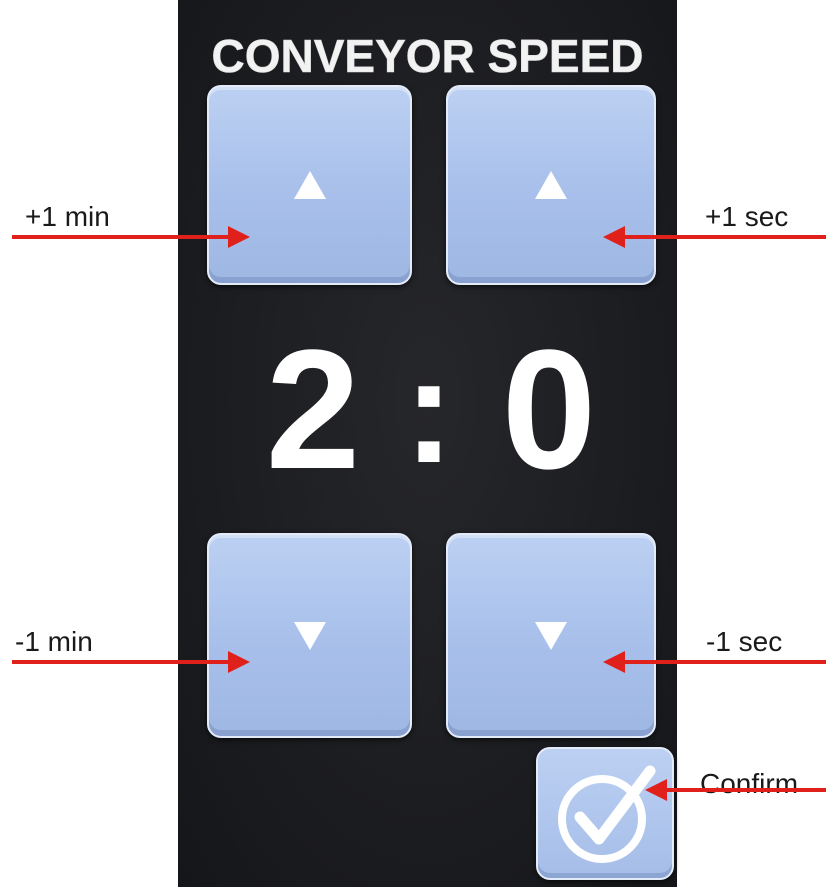  What do you see at coordinates (744, 641) in the screenshot?
I see `label-minus-one-second: -1 sec` at bounding box center [744, 641].